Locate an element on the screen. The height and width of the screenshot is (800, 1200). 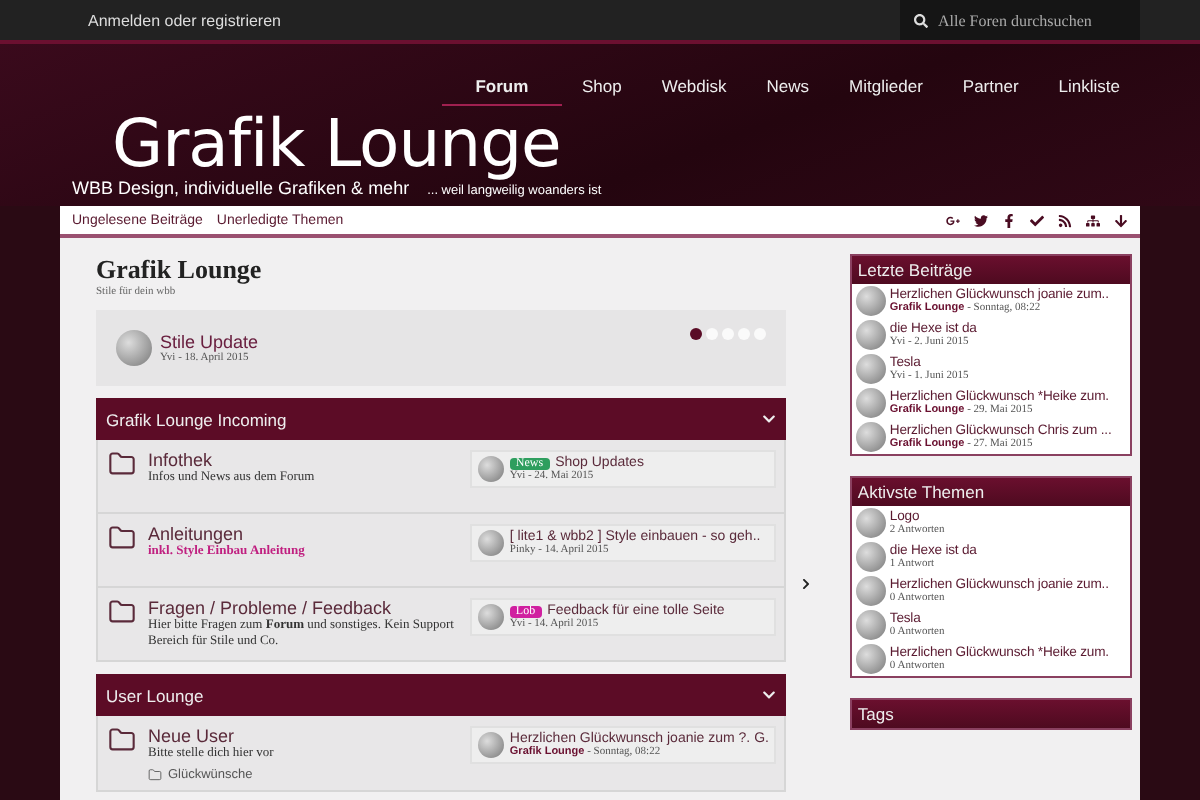
sidebar-heading: Tags is located at coordinates (990, 714).